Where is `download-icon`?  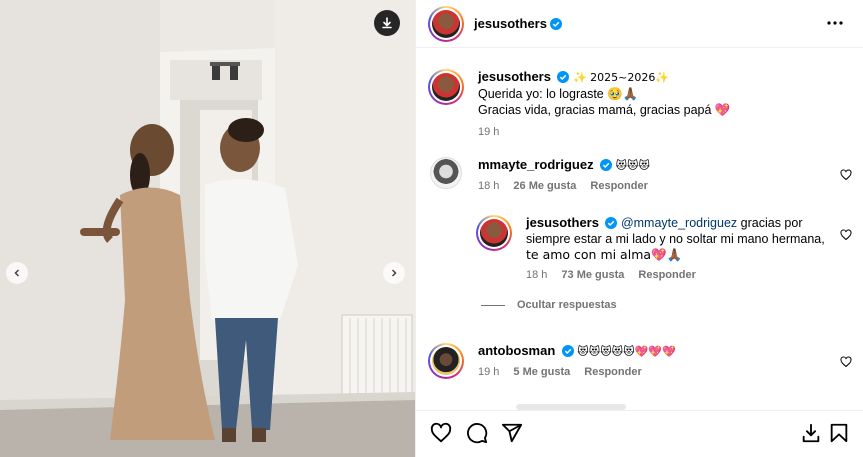 download-icon is located at coordinates (387, 23).